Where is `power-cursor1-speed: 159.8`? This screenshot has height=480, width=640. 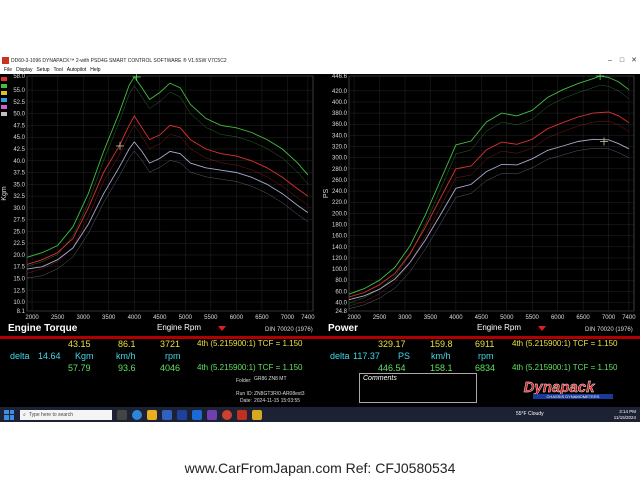
power-cursor1-speed: 159.8 is located at coordinates (441, 344).